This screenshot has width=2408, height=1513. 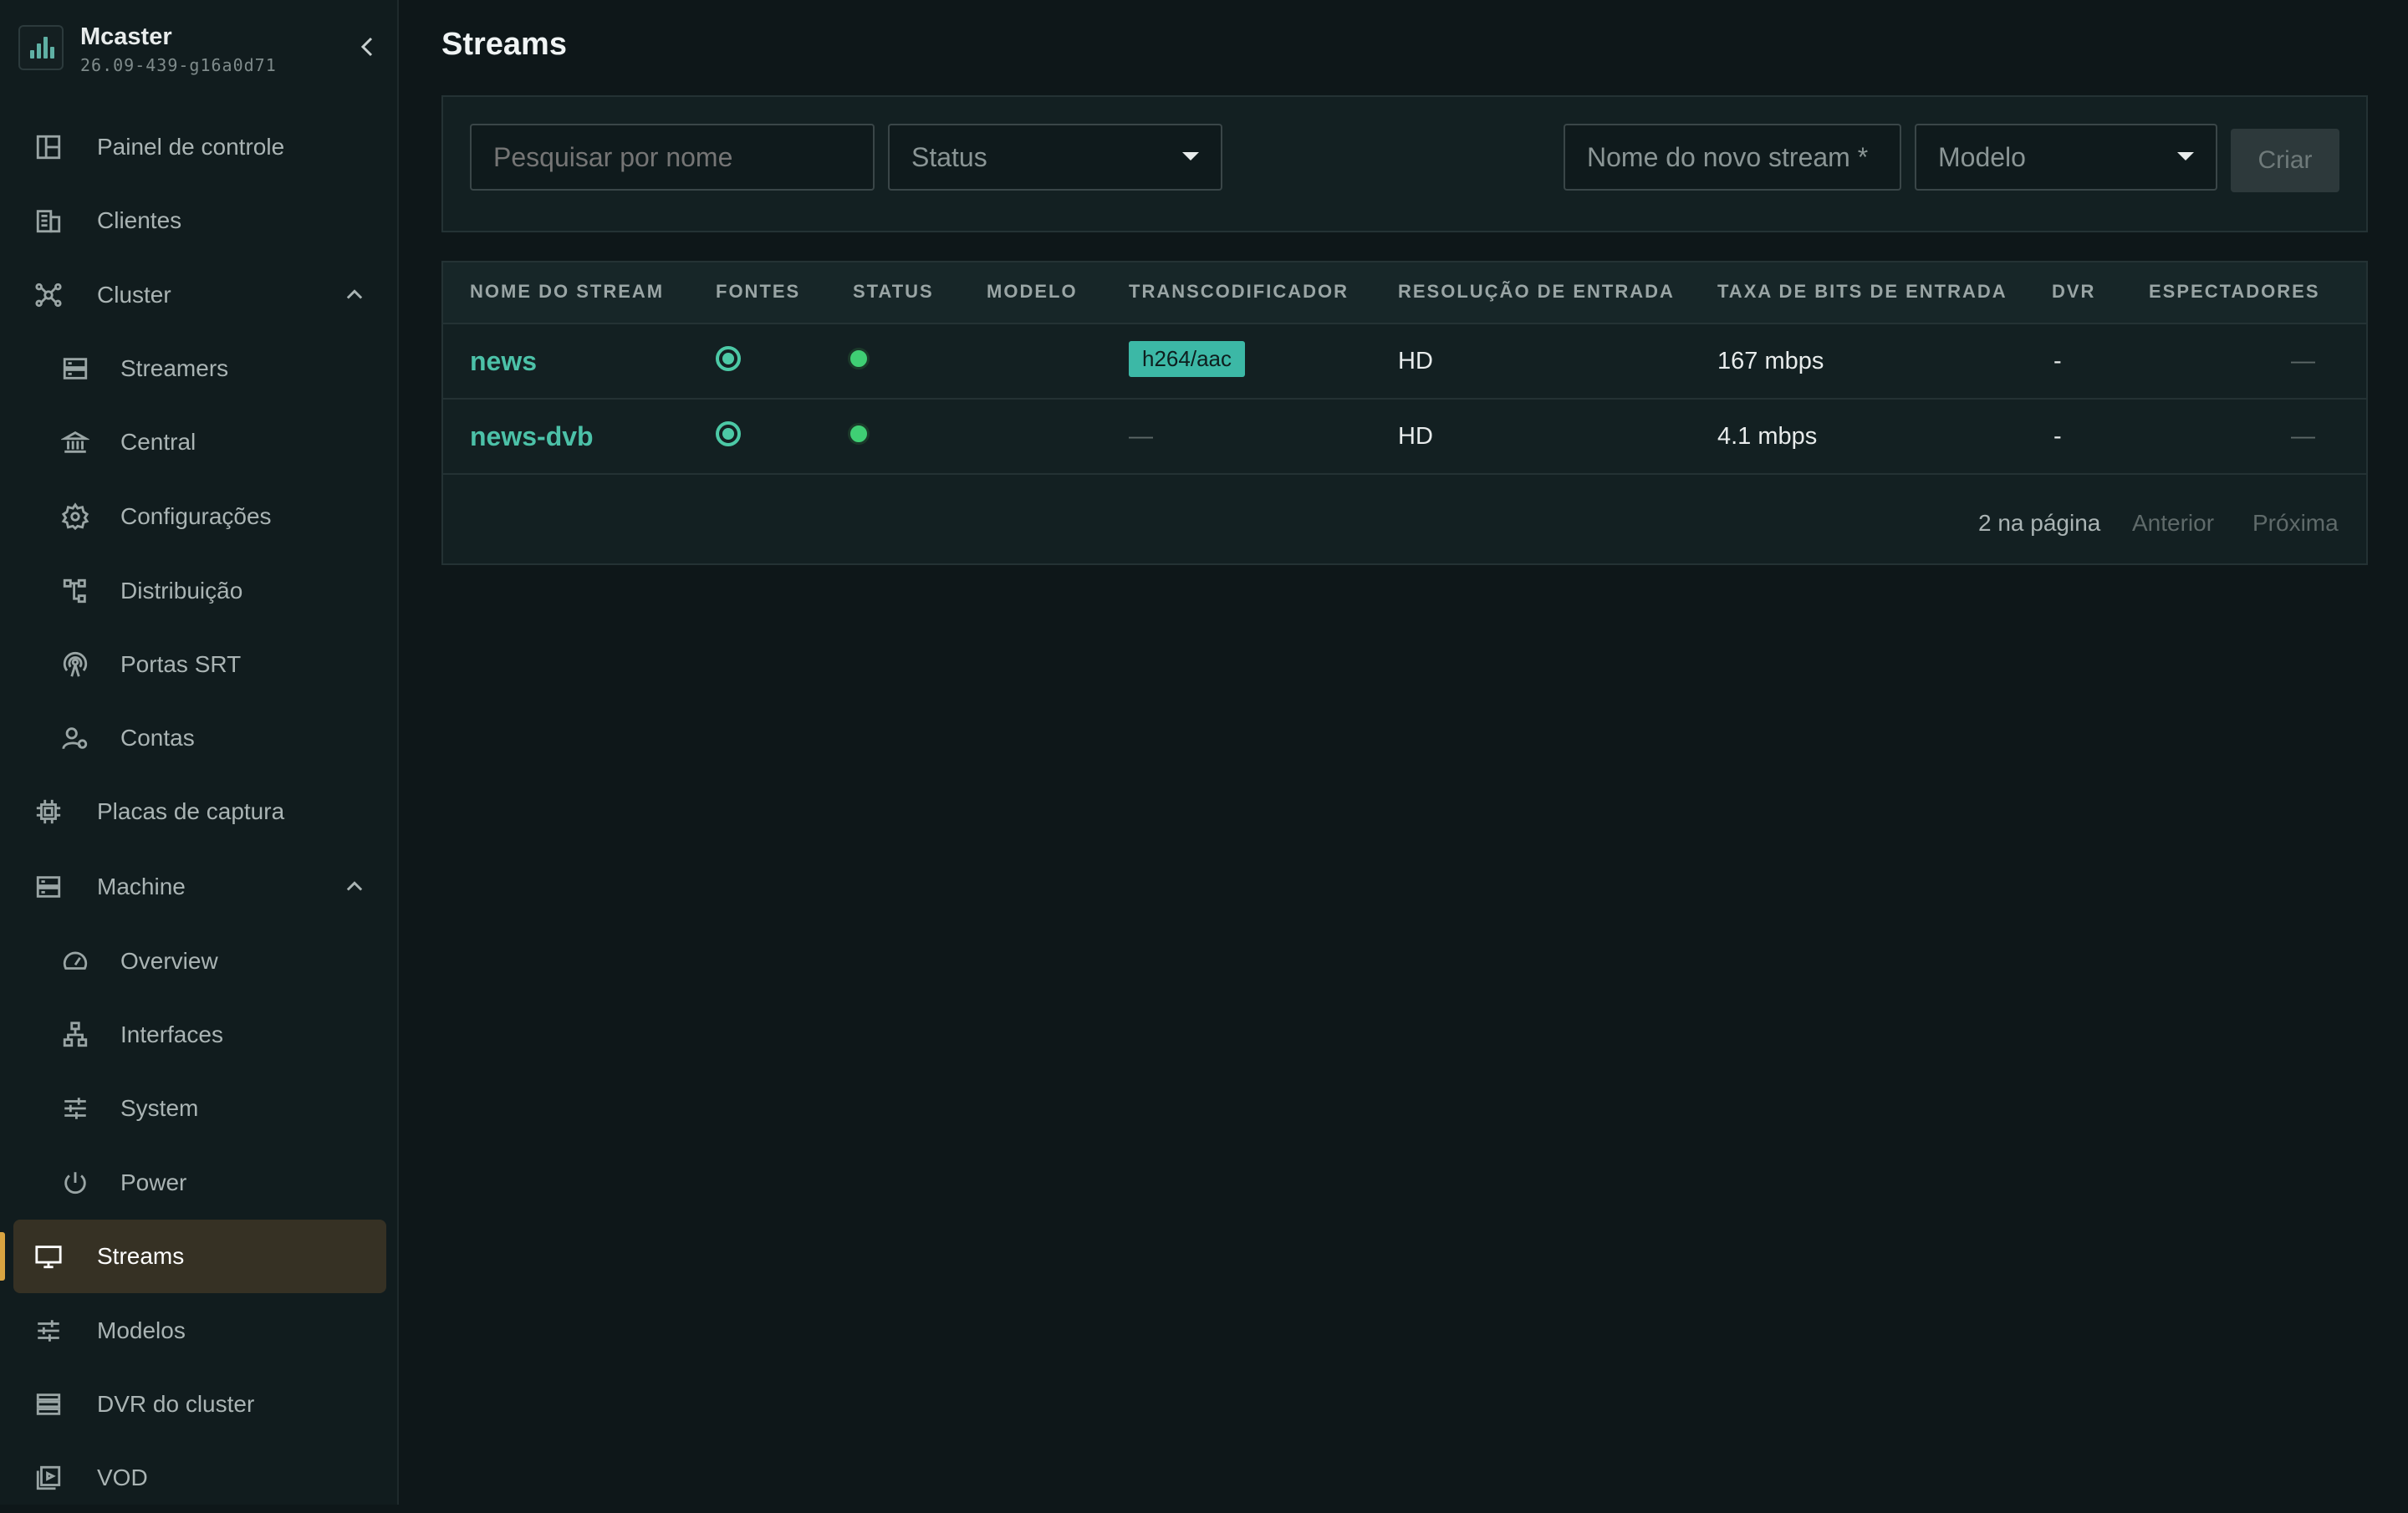 What do you see at coordinates (894, 292) in the screenshot?
I see `column-header: STATUS` at bounding box center [894, 292].